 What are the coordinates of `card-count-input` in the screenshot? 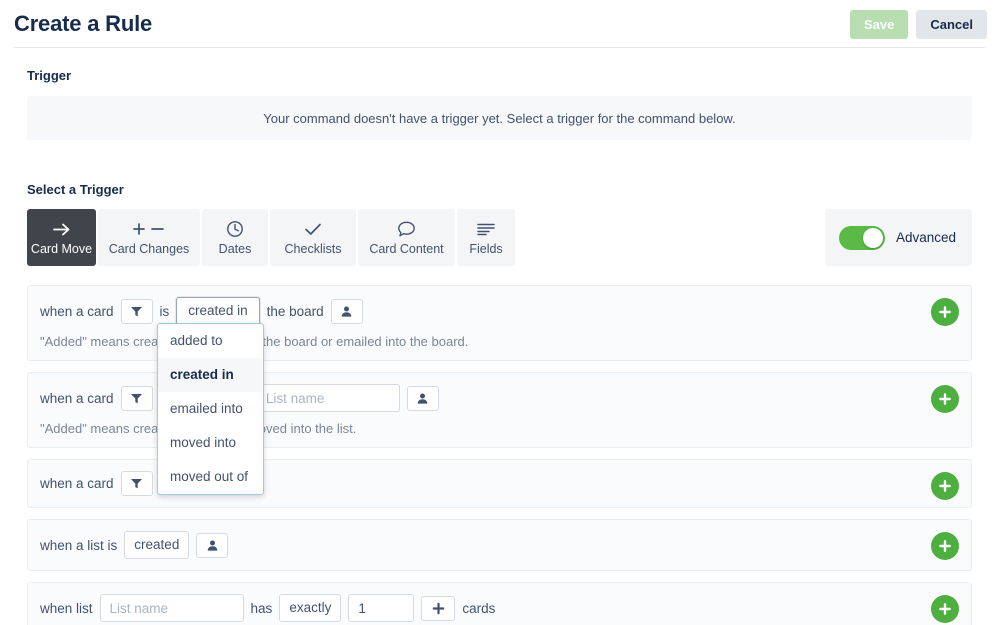 It's located at (381, 608).